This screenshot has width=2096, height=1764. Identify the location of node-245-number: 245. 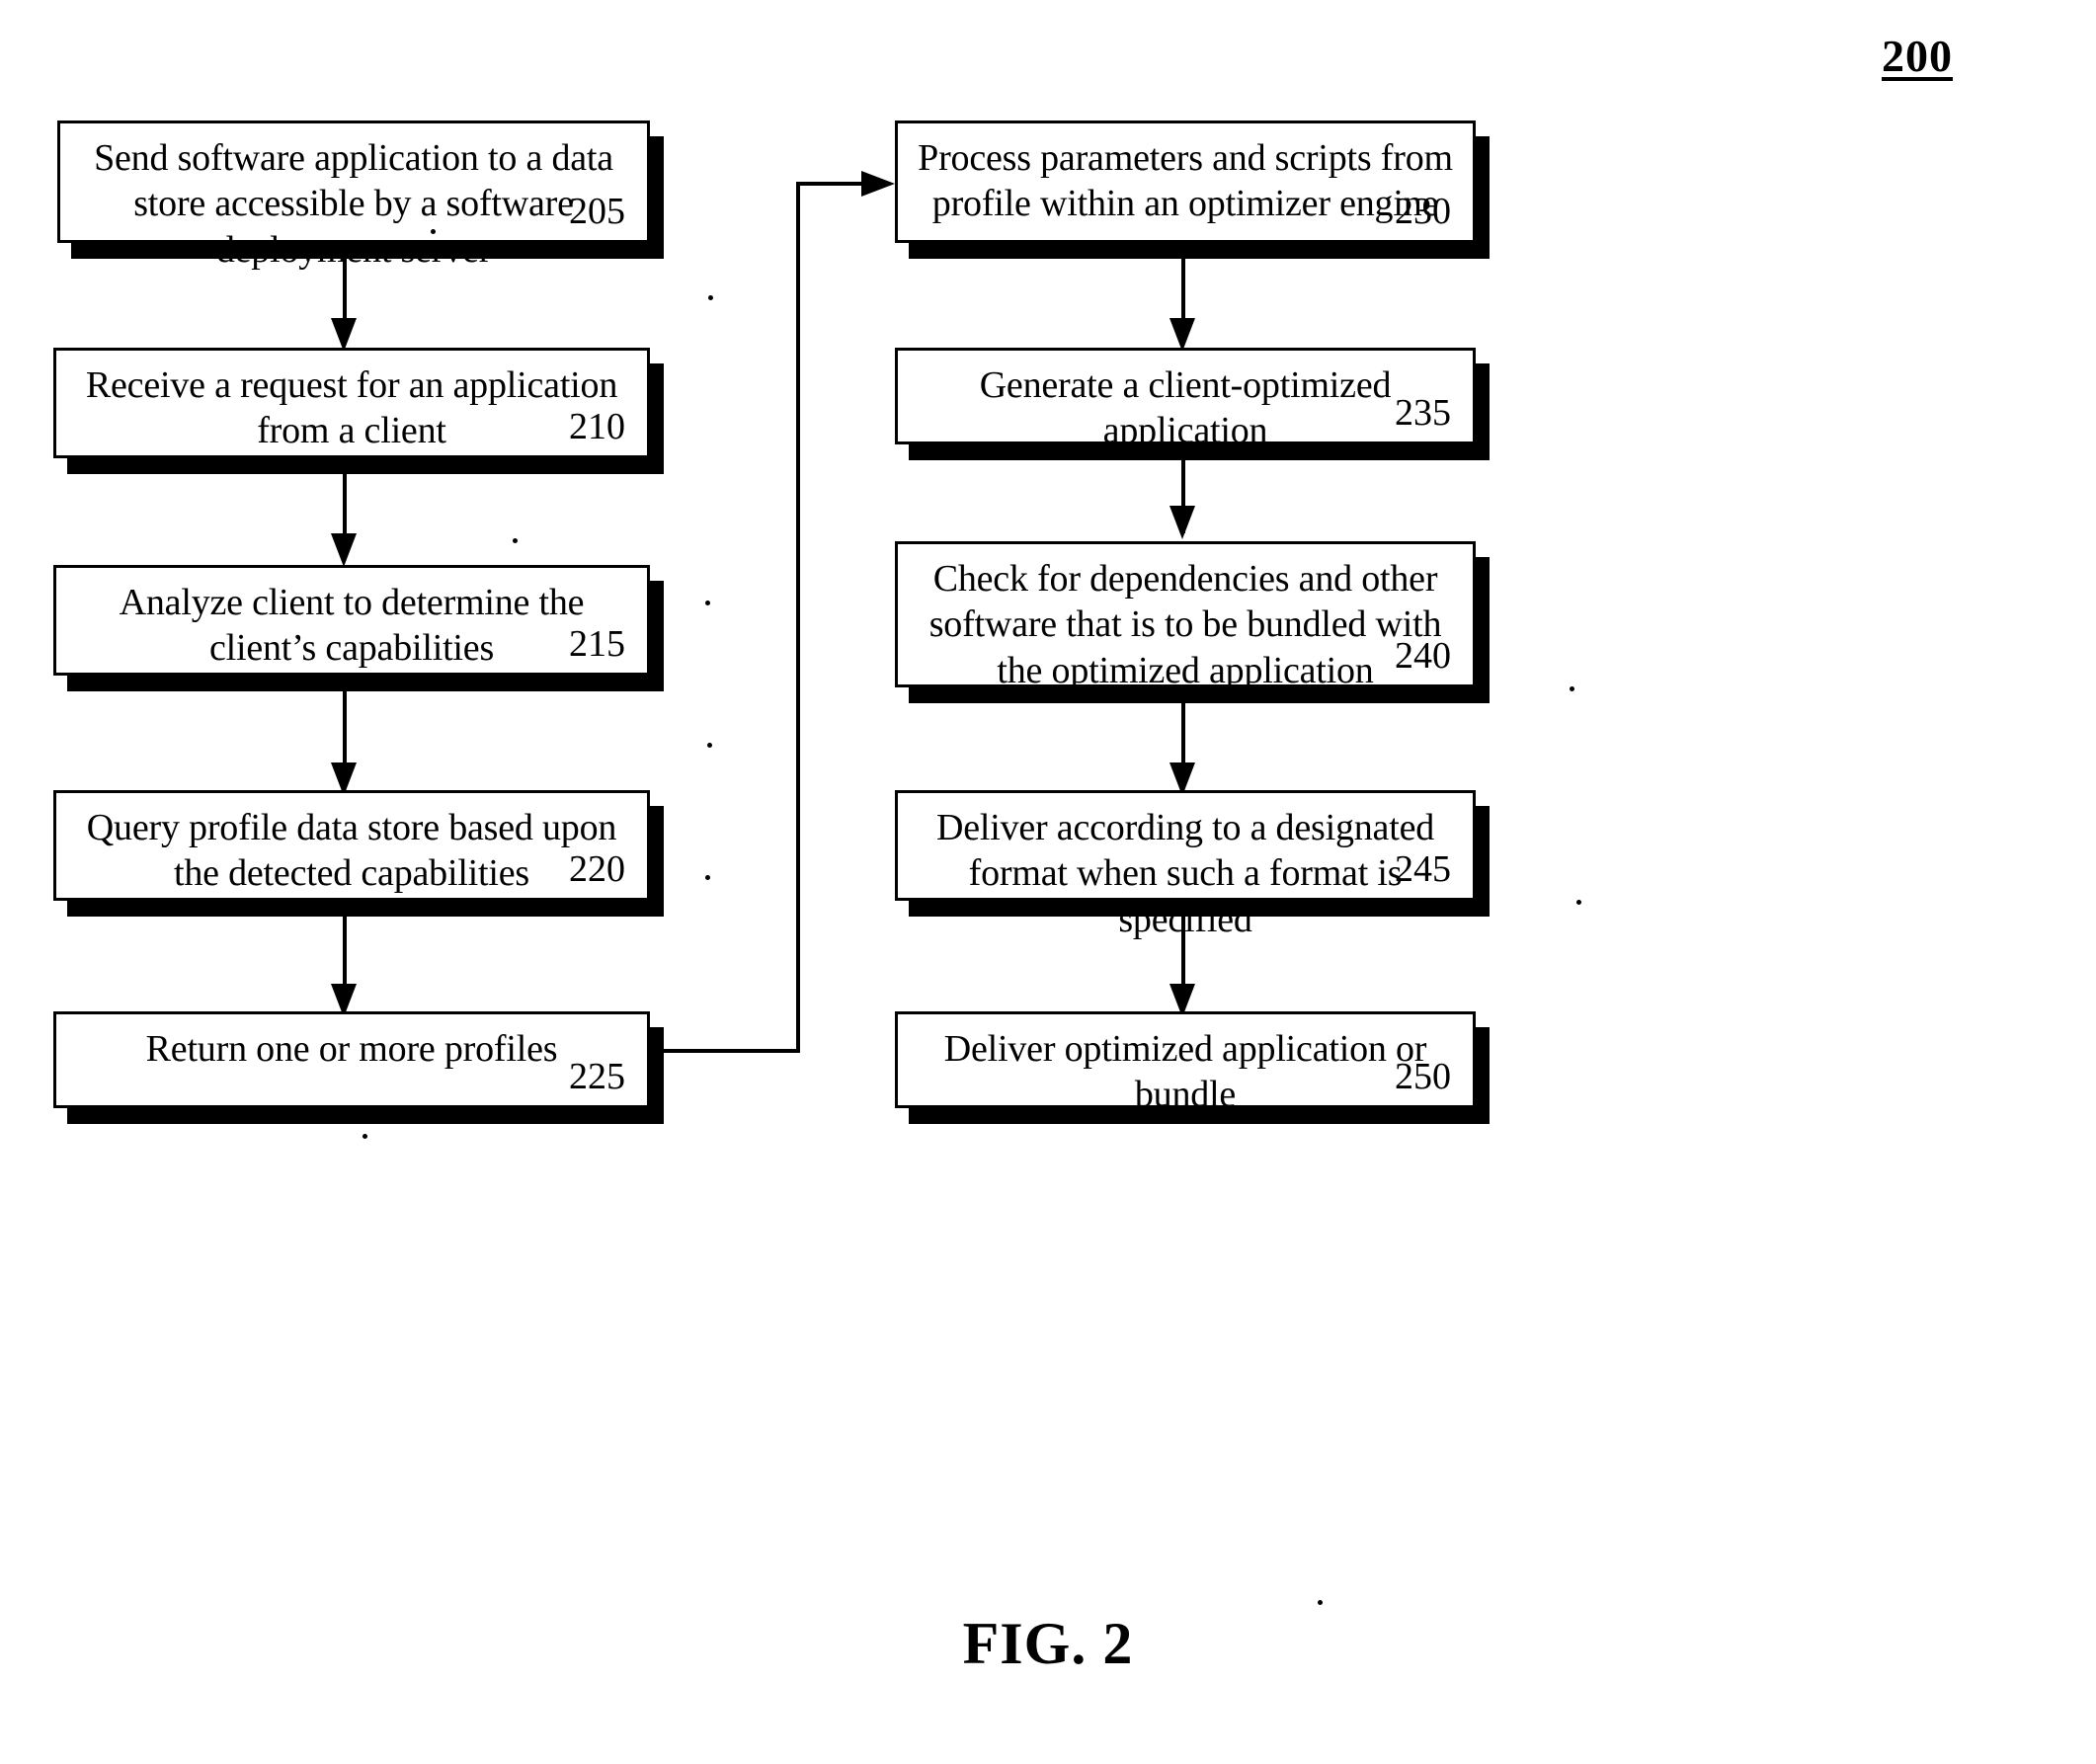
(1423, 869).